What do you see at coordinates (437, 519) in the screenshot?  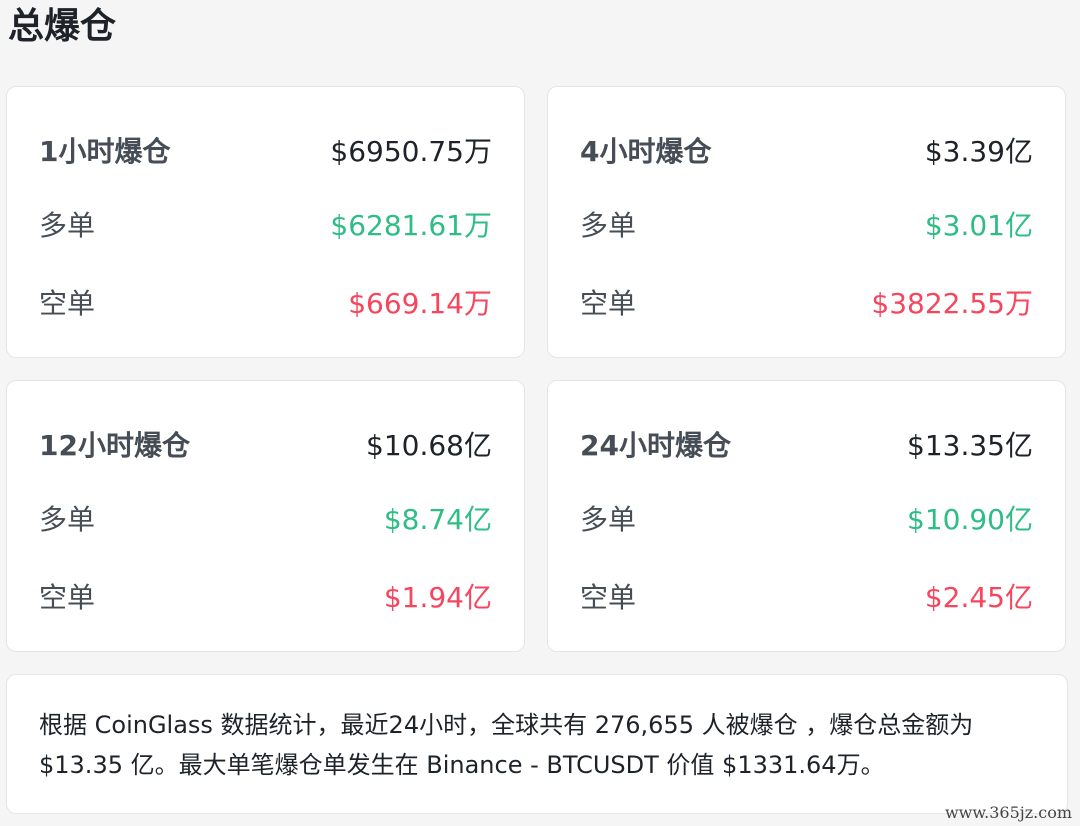 I see `long-value: $8.74亿` at bounding box center [437, 519].